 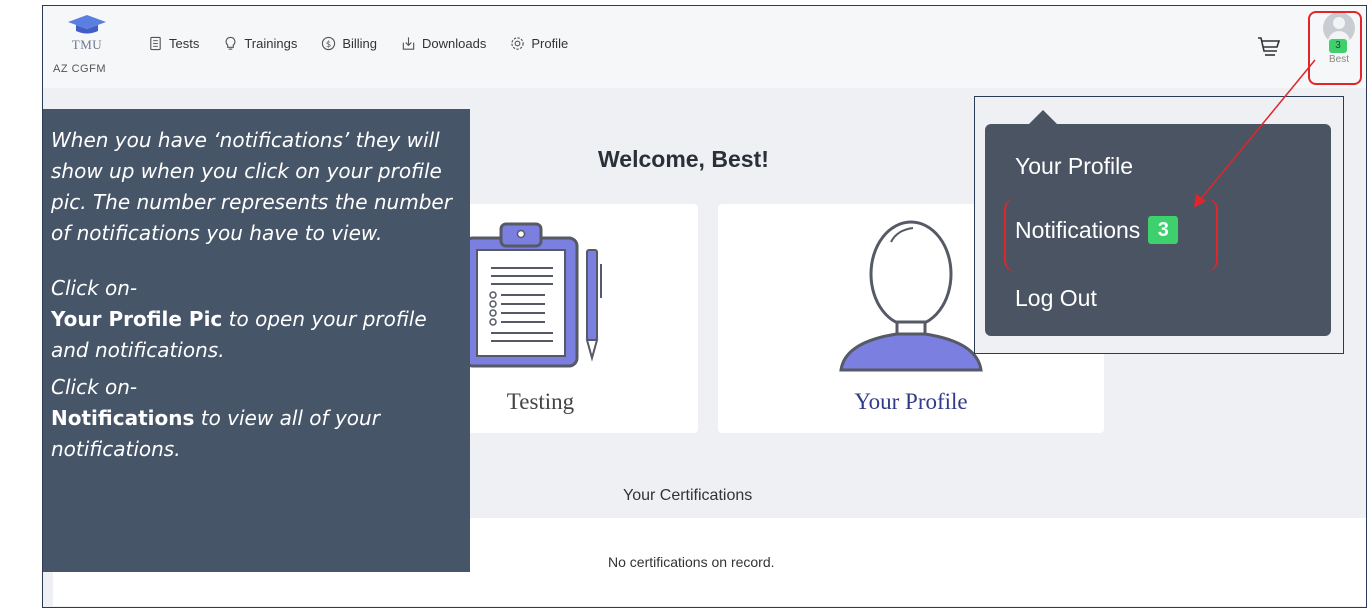 What do you see at coordinates (683, 159) in the screenshot?
I see `page-title: Welcome, Best!` at bounding box center [683, 159].